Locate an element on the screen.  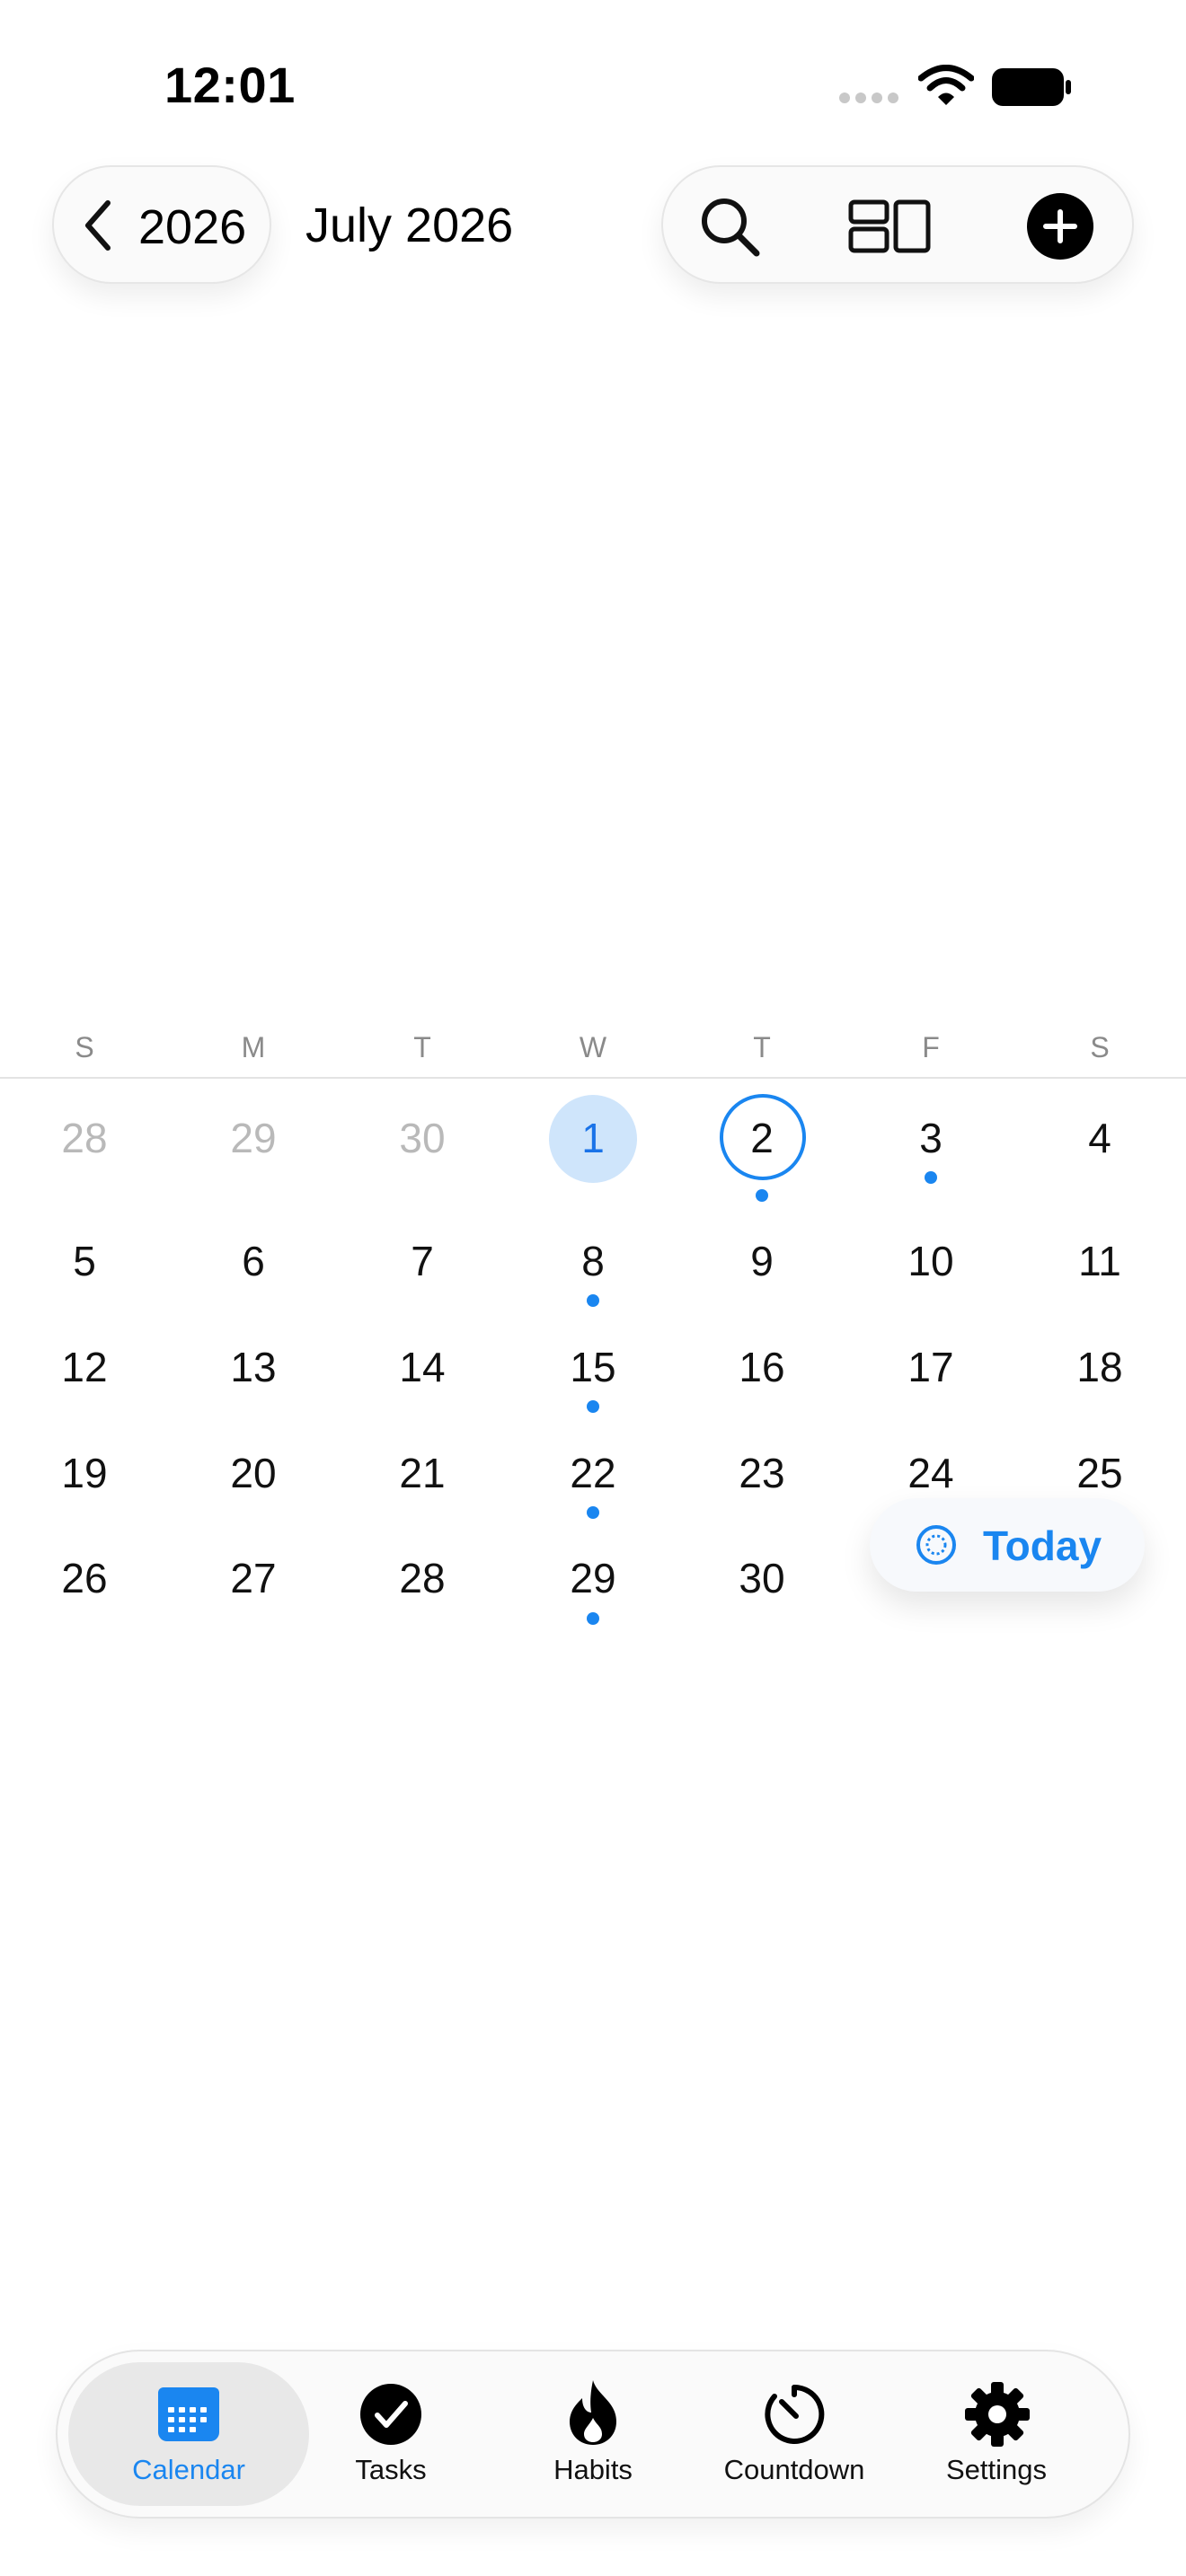
today-button: Today is located at coordinates (1008, 1545).